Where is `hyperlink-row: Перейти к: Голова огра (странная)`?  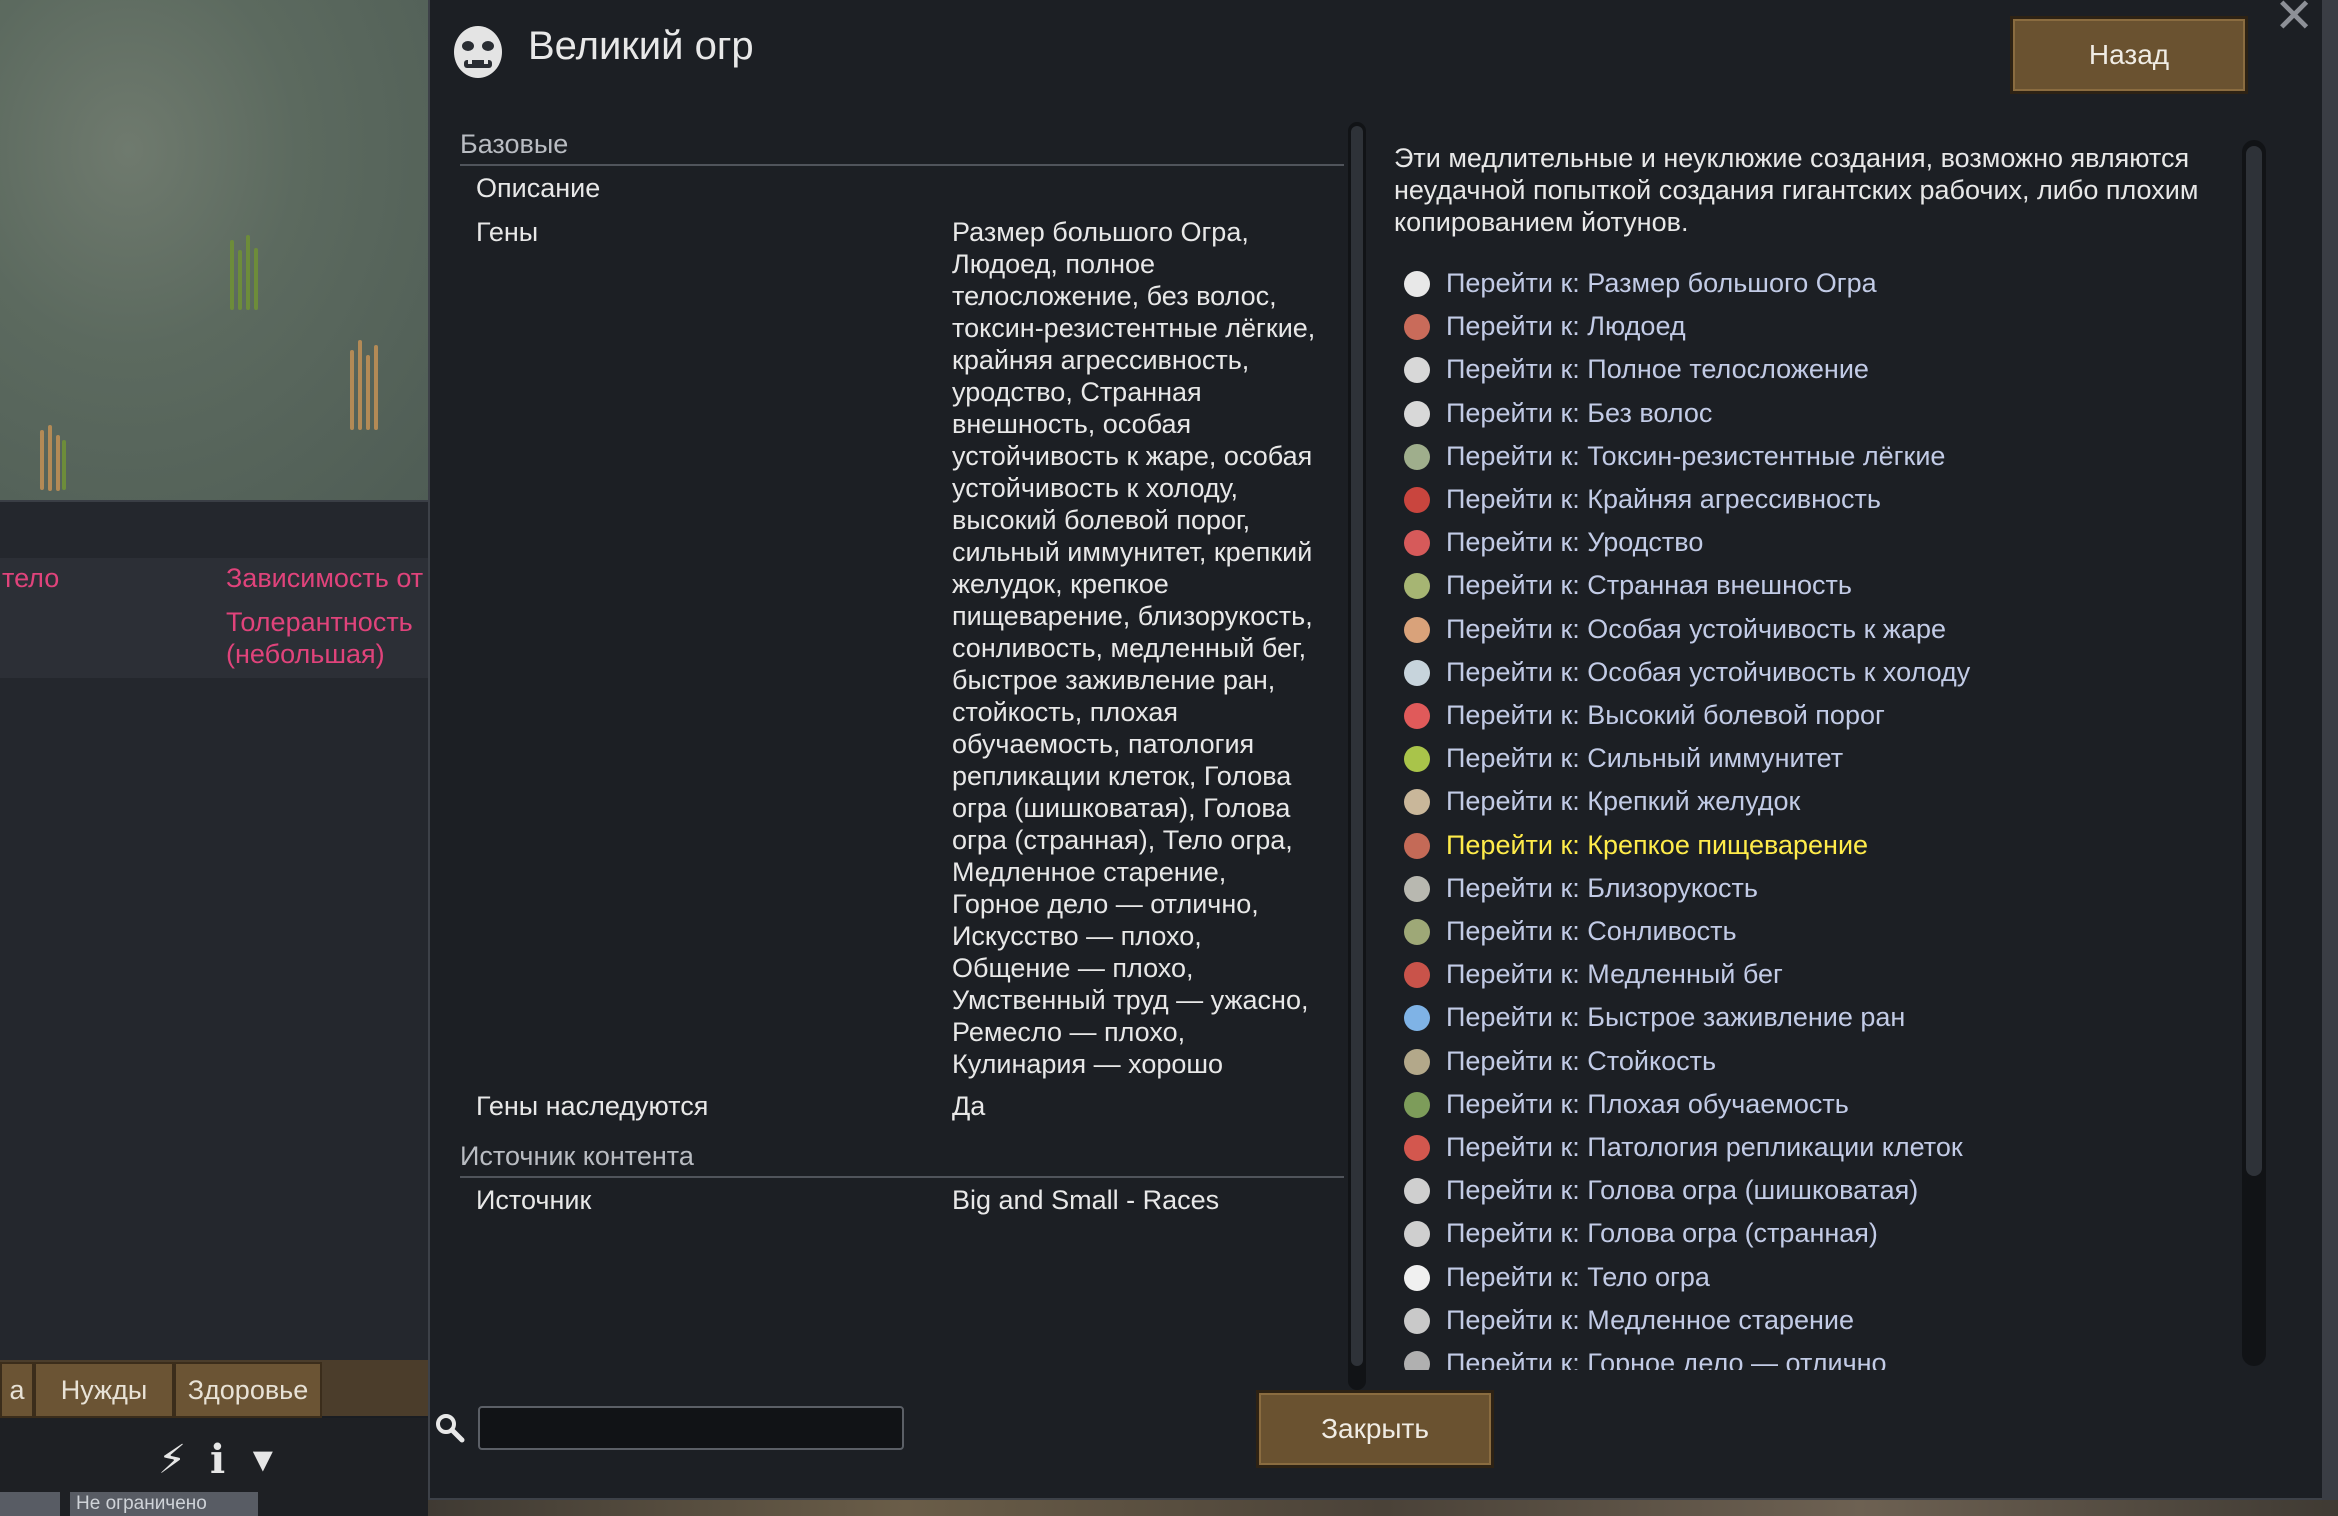 hyperlink-row: Перейти к: Голова огра (странная) is located at coordinates (1819, 1233).